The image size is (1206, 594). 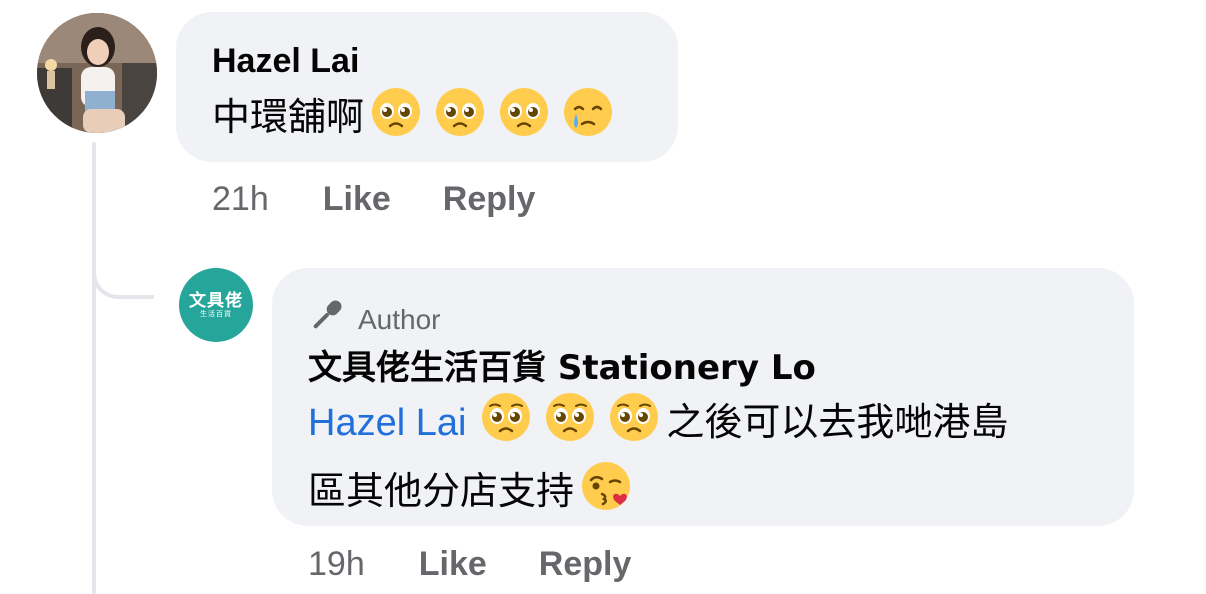 I want to click on mention-link: Hazel Lai, so click(x=387, y=423).